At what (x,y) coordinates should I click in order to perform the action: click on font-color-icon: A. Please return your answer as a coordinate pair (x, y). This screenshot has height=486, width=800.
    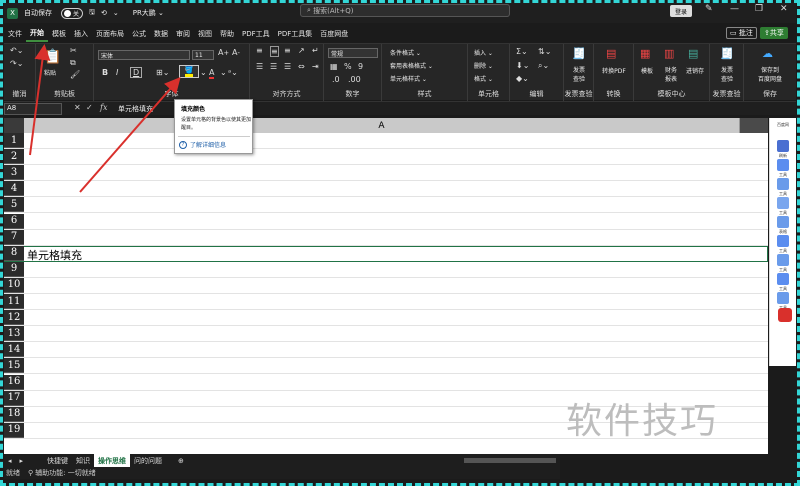
    Looking at the image, I should click on (212, 73).